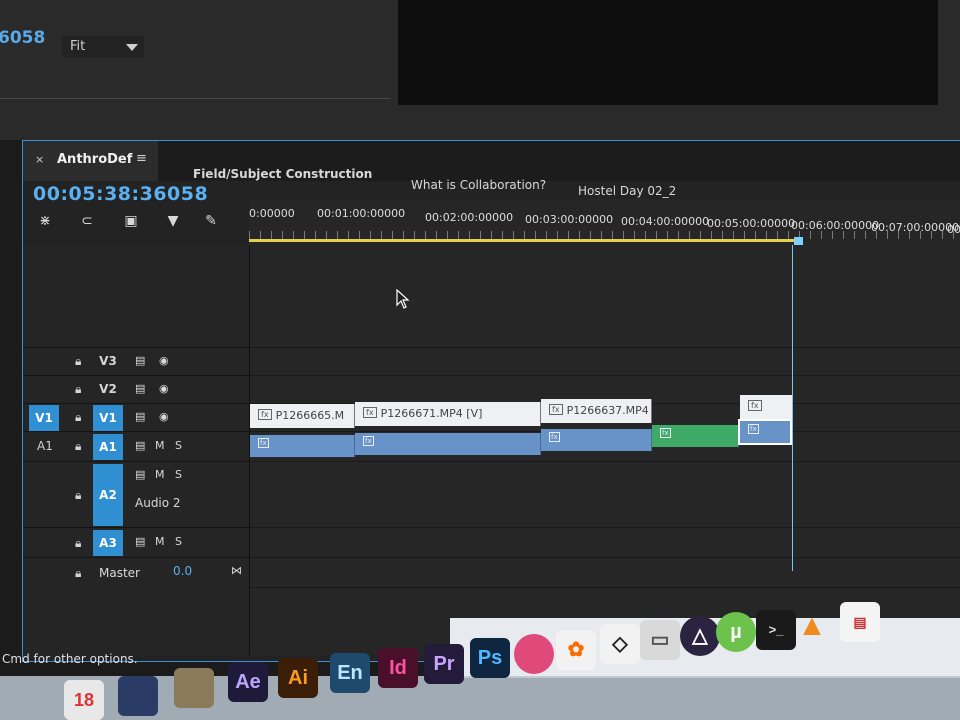  Describe the element at coordinates (141, 158) in the screenshot. I see `panel-menu-icon: ≡` at that location.